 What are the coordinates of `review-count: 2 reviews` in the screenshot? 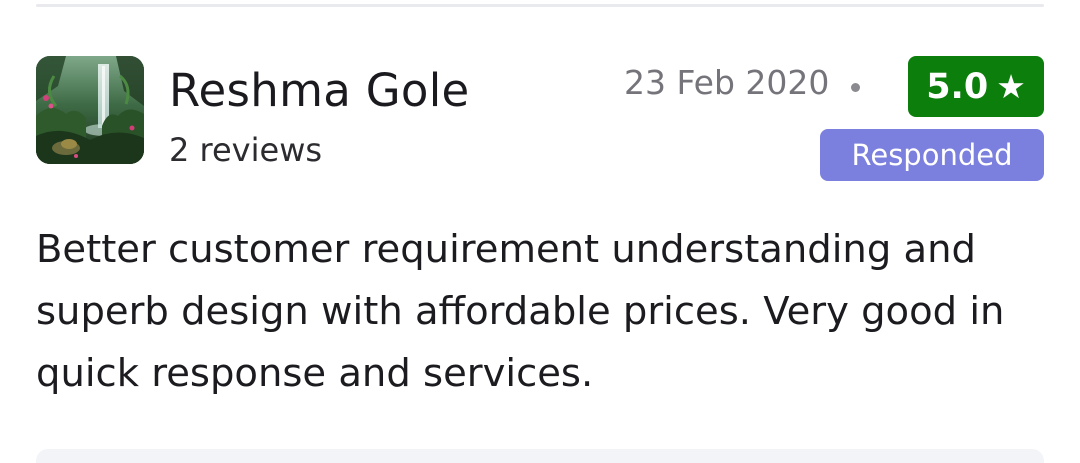 It's located at (246, 150).